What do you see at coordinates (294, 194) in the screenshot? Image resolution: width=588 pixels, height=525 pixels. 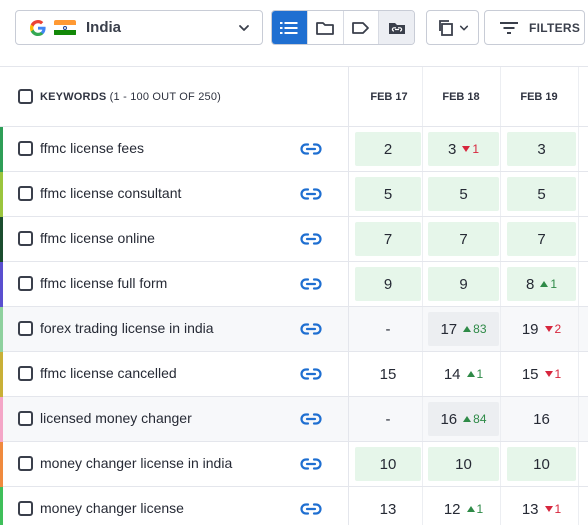 I see `table-row: ffmc license consultant 5 5 5` at bounding box center [294, 194].